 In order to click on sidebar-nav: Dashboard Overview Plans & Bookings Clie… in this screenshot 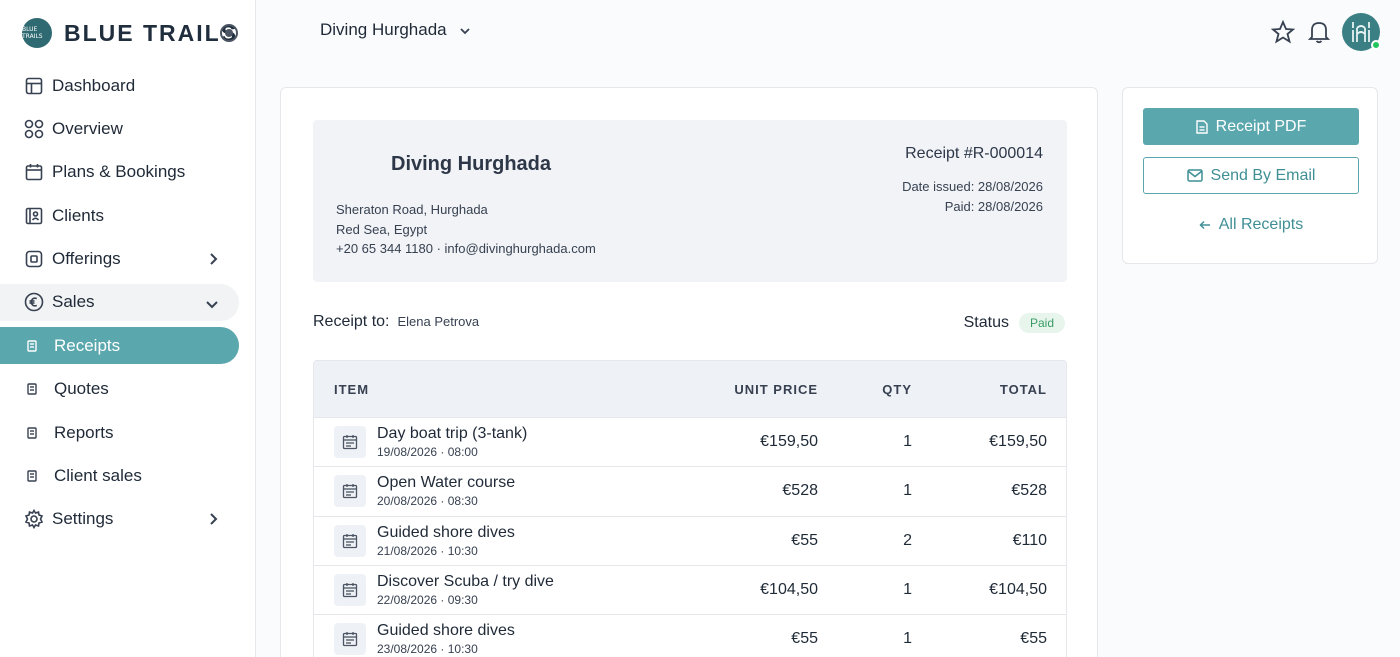, I will do `click(128, 305)`.